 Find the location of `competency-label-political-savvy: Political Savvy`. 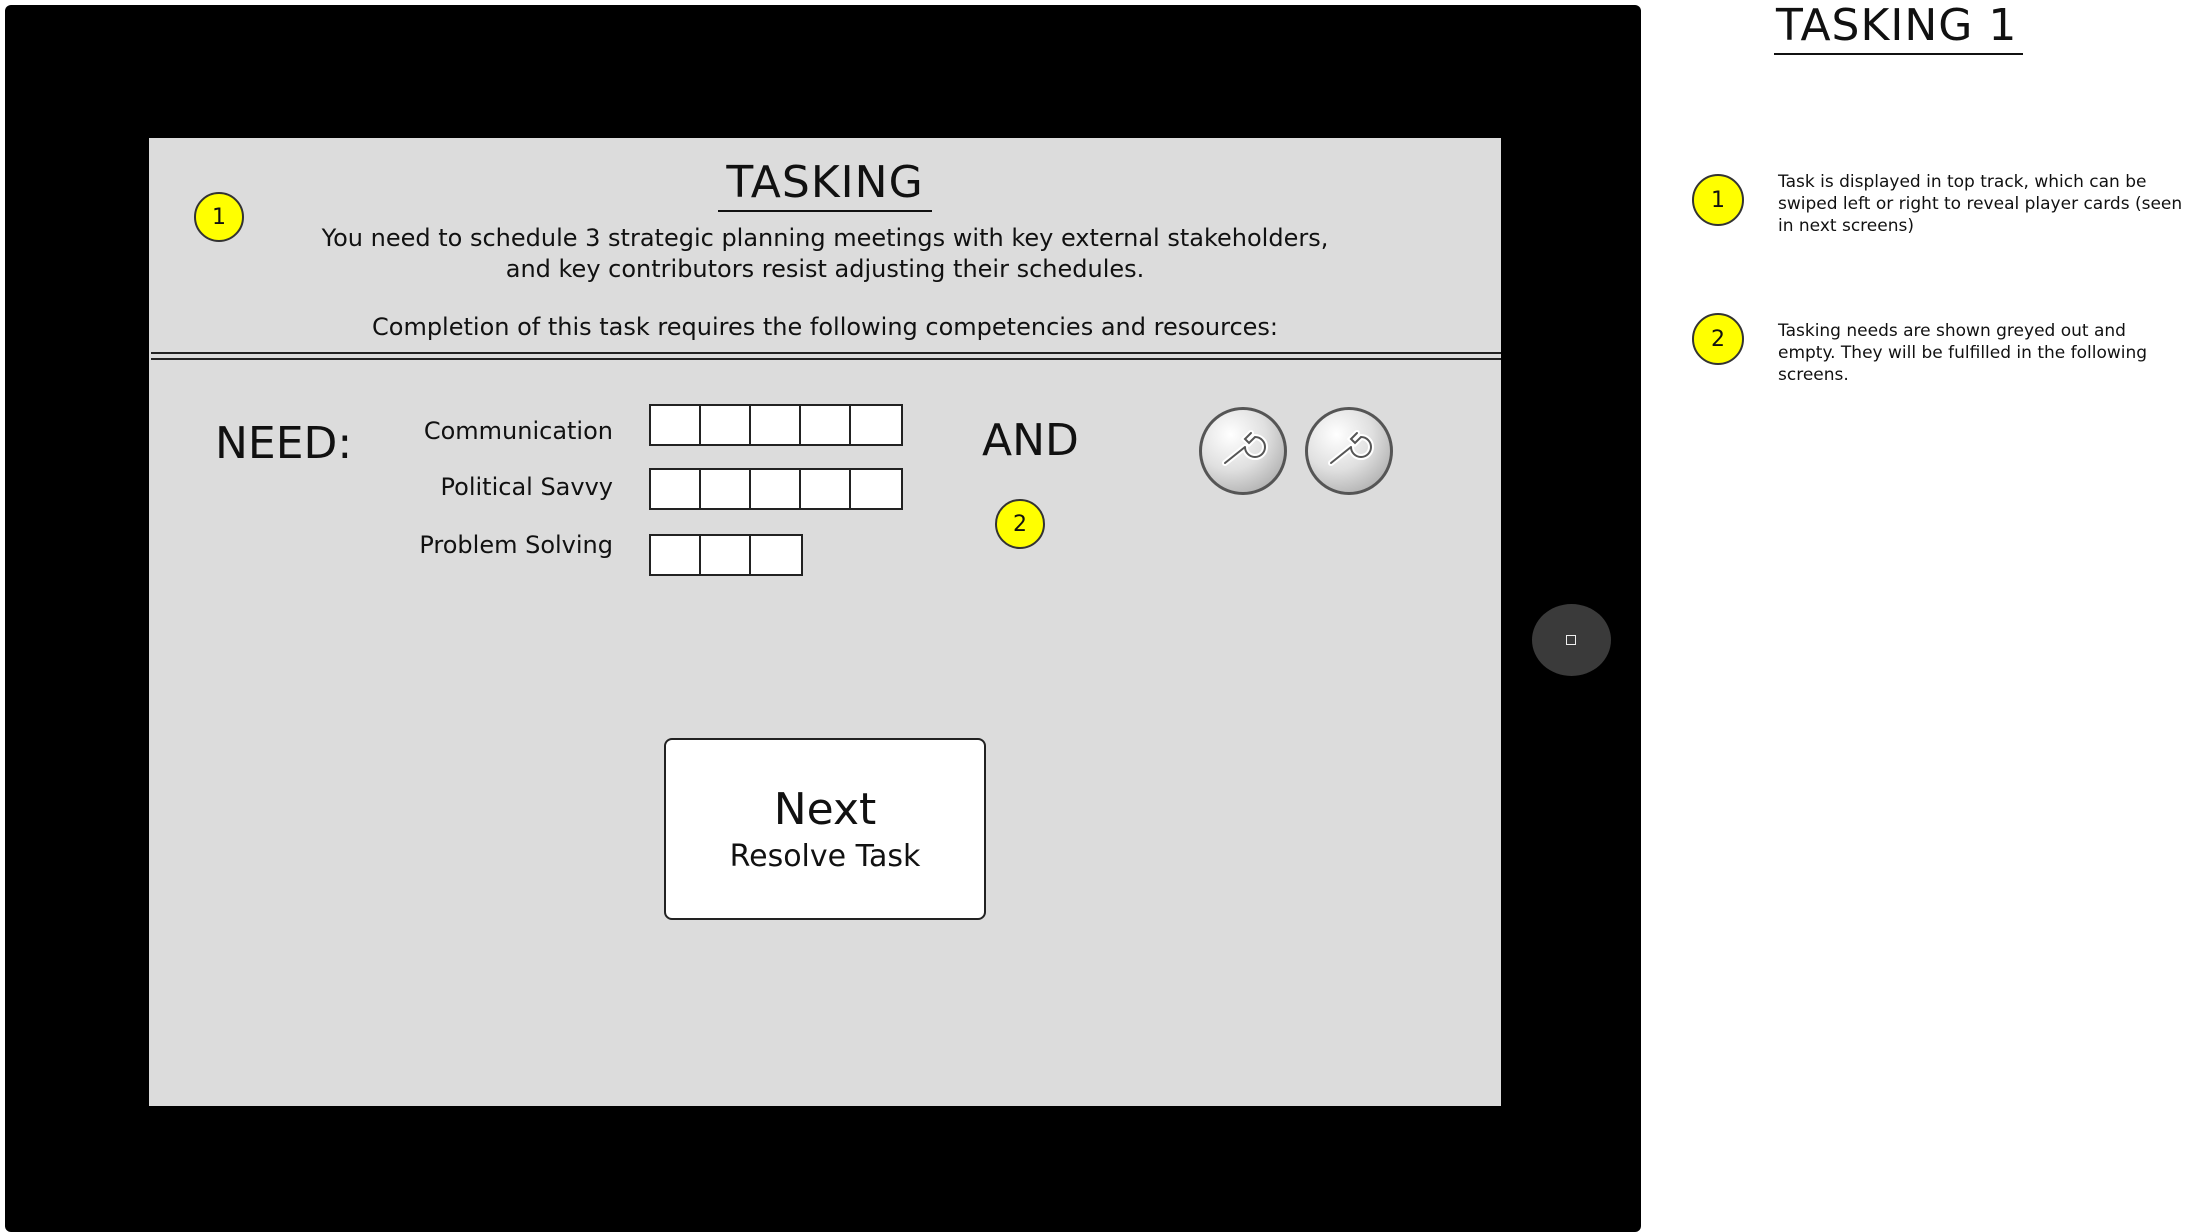

competency-label-political-savvy: Political Savvy is located at coordinates (526, 487).